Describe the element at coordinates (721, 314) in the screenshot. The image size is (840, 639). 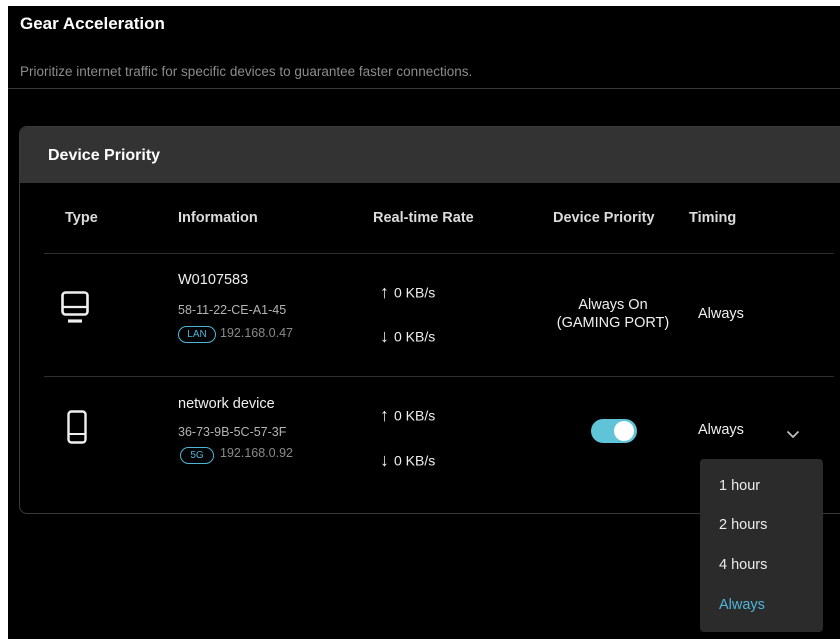
I see `timing-value: Always` at that location.